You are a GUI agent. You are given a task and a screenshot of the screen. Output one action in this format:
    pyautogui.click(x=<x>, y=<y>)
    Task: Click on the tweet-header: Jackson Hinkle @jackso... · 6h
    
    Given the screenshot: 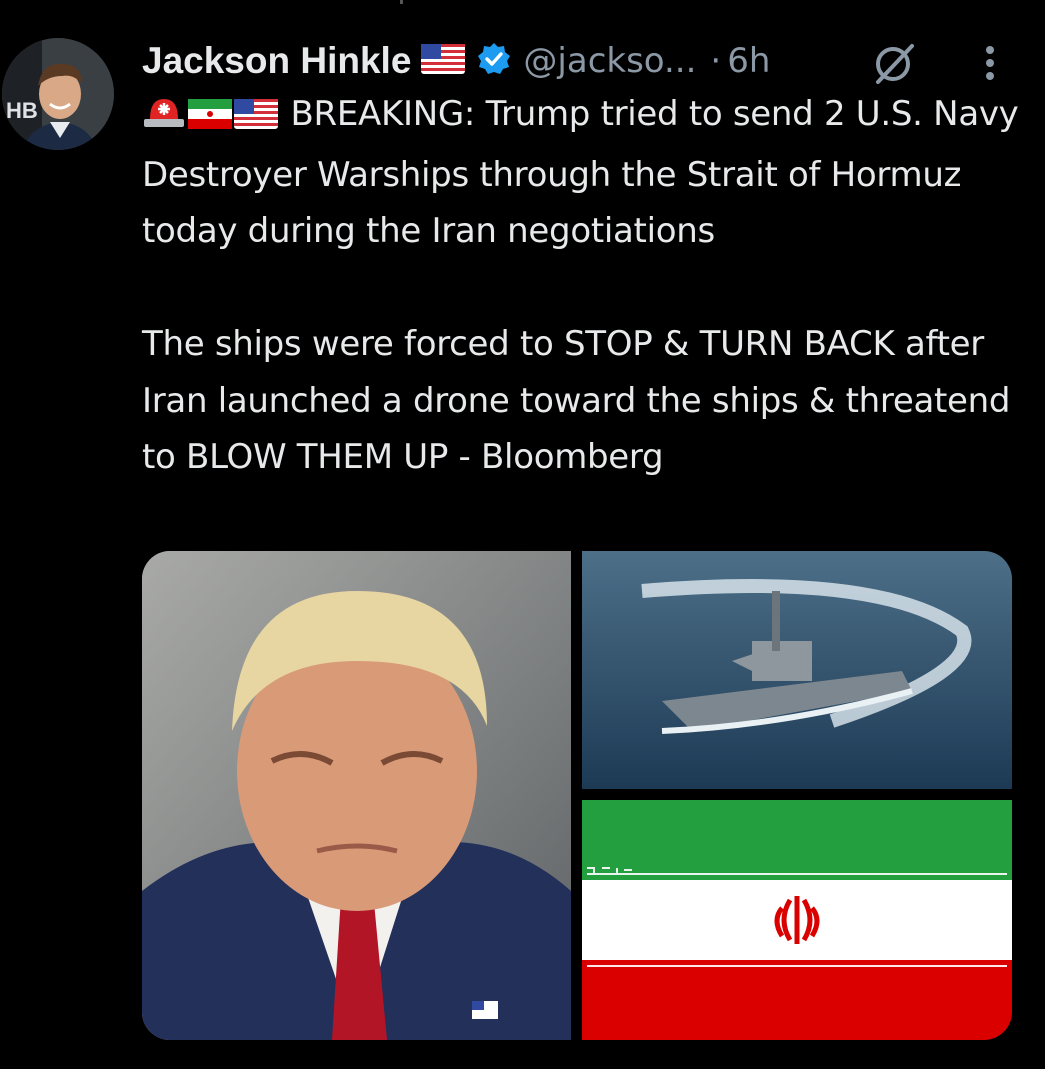 What is the action you would take?
    pyautogui.click(x=456, y=61)
    